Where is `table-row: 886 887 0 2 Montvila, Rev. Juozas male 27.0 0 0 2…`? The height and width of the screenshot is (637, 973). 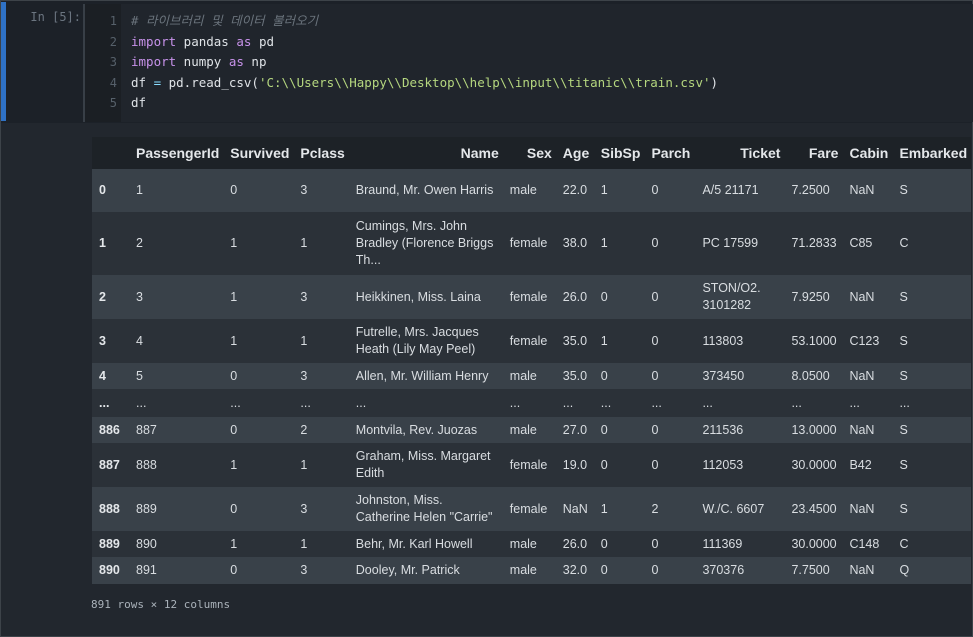
table-row: 886 887 0 2 Montvila, Rev. Juozas male 27.0 0 0 2… is located at coordinates (532, 430).